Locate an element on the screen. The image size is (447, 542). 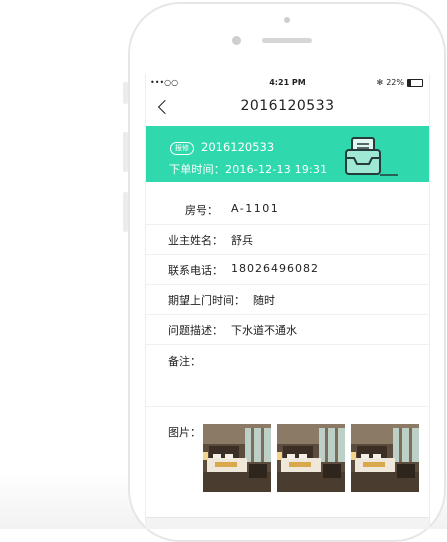
issue-value: 下水道不通水 is located at coordinates (264, 330).